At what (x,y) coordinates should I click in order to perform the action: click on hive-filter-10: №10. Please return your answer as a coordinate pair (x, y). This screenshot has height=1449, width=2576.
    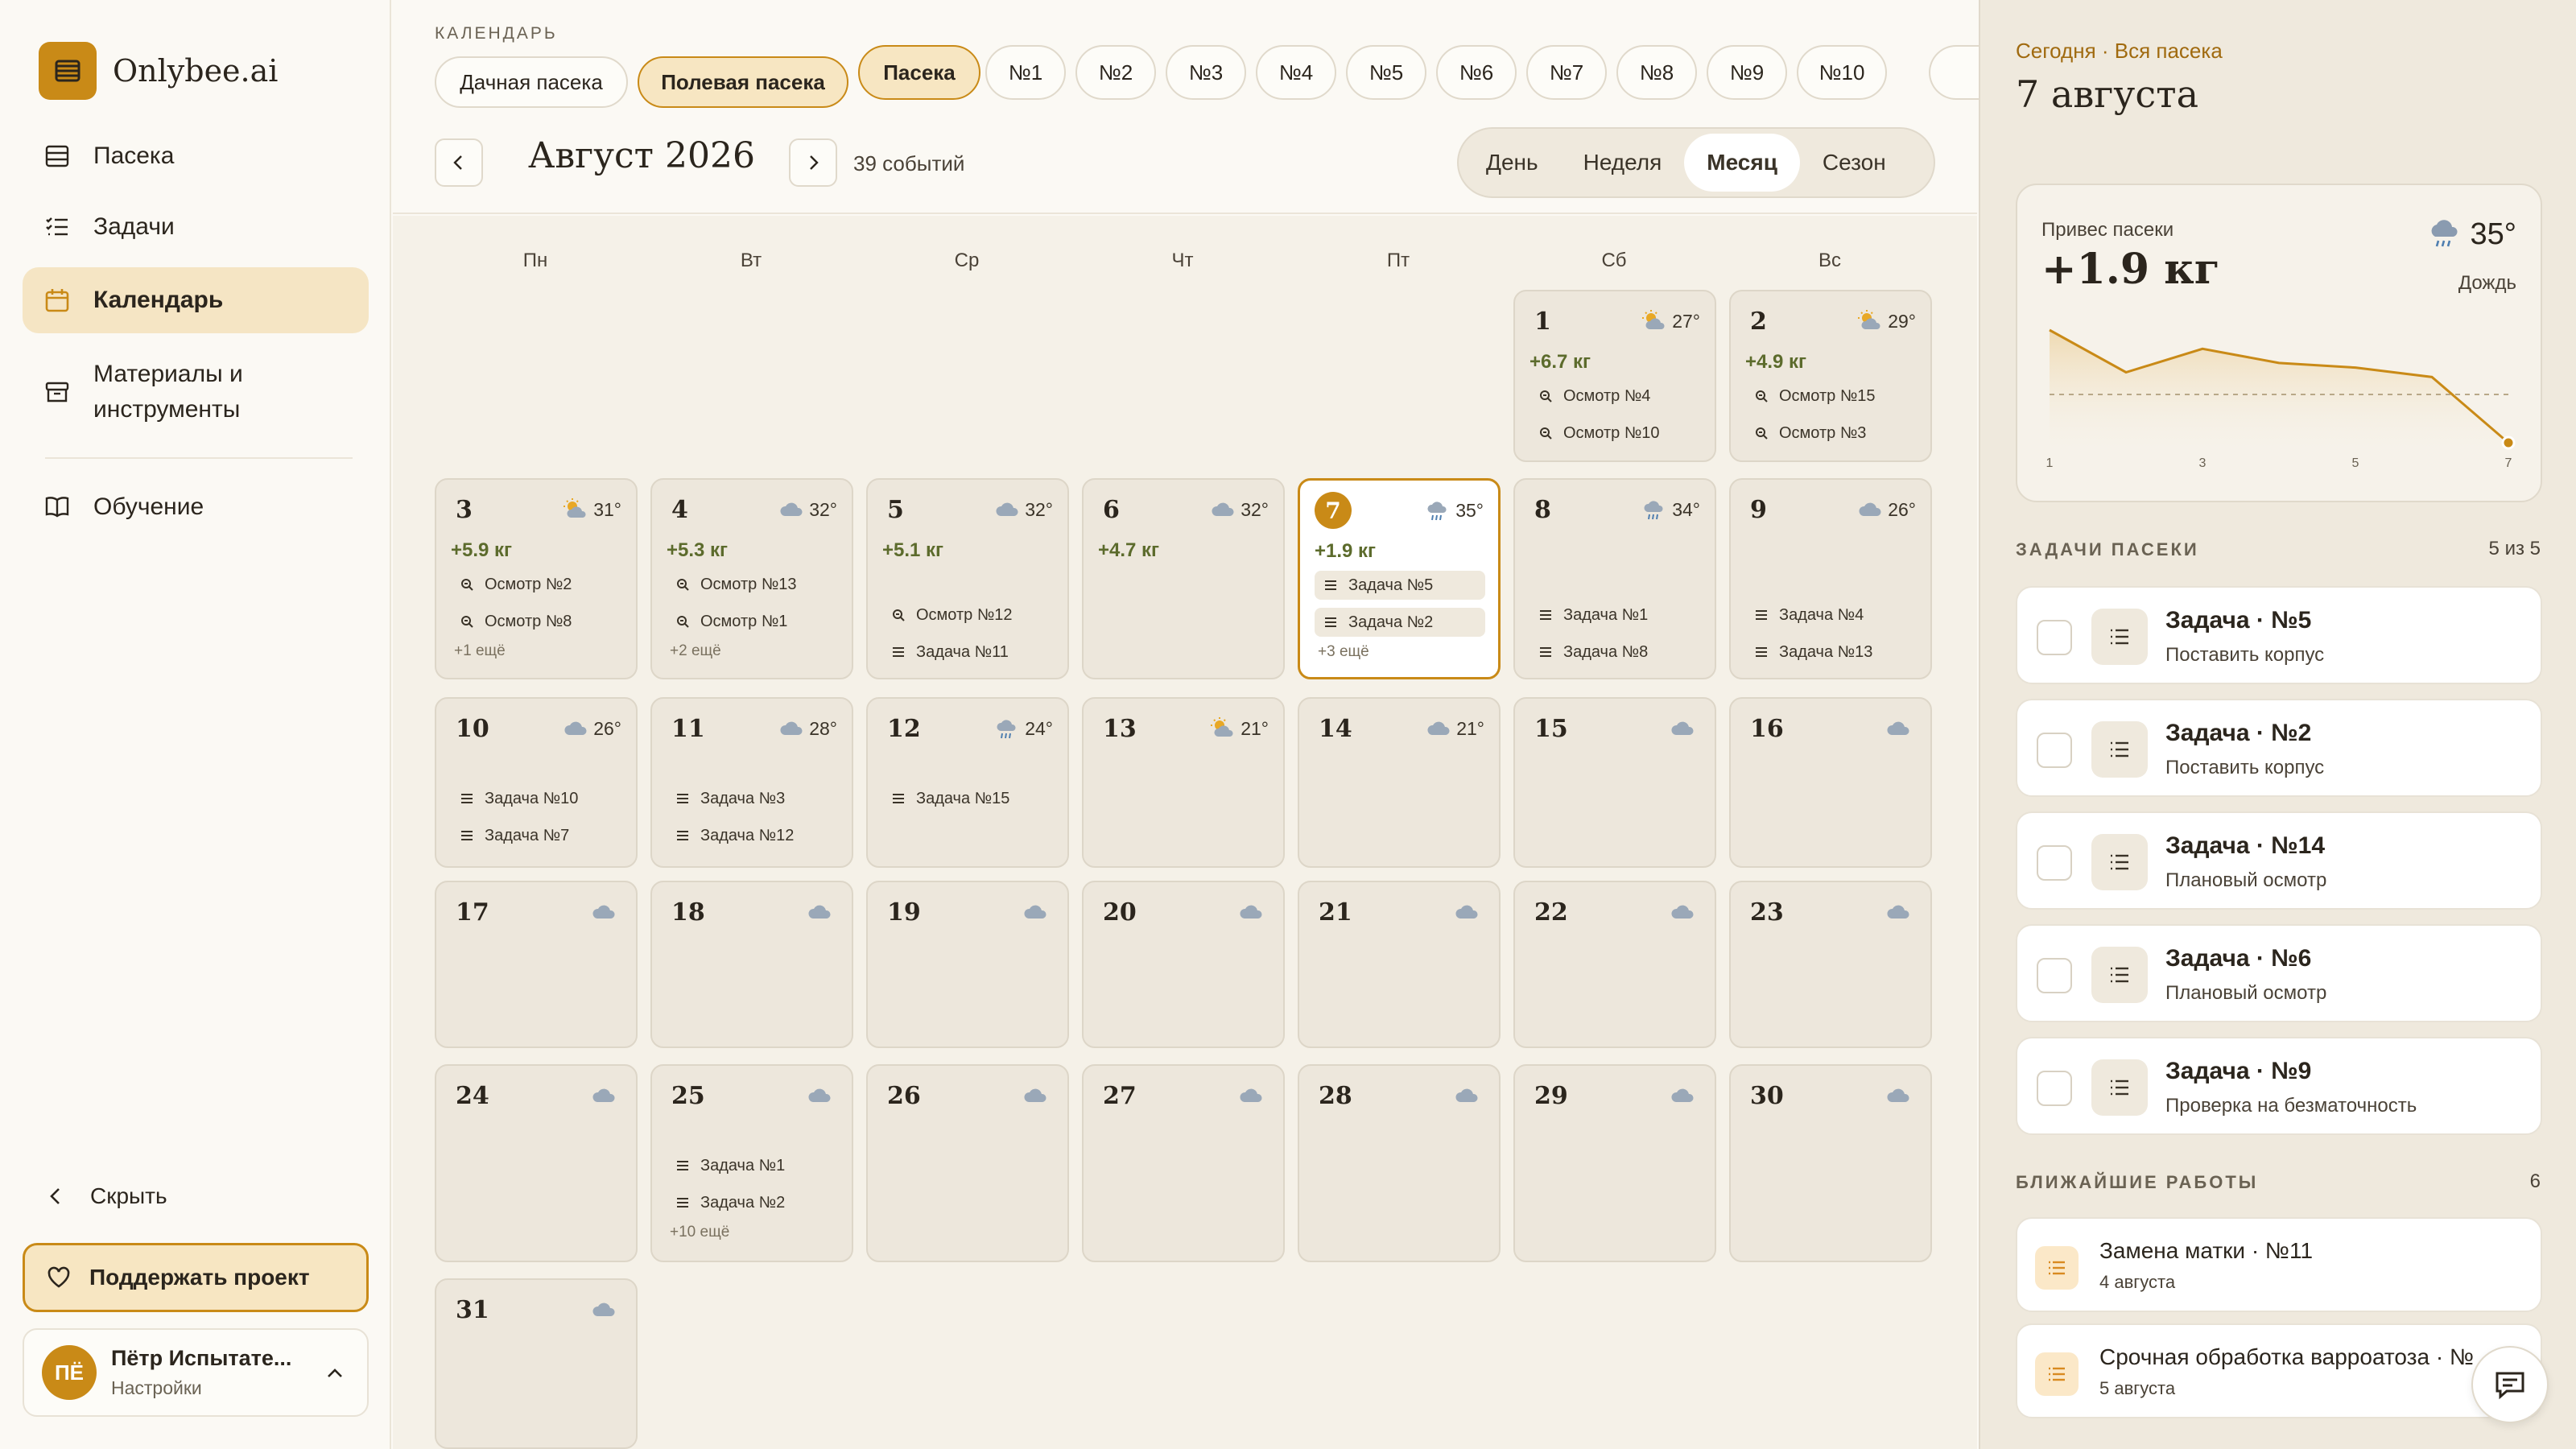
    Looking at the image, I should click on (1842, 72).